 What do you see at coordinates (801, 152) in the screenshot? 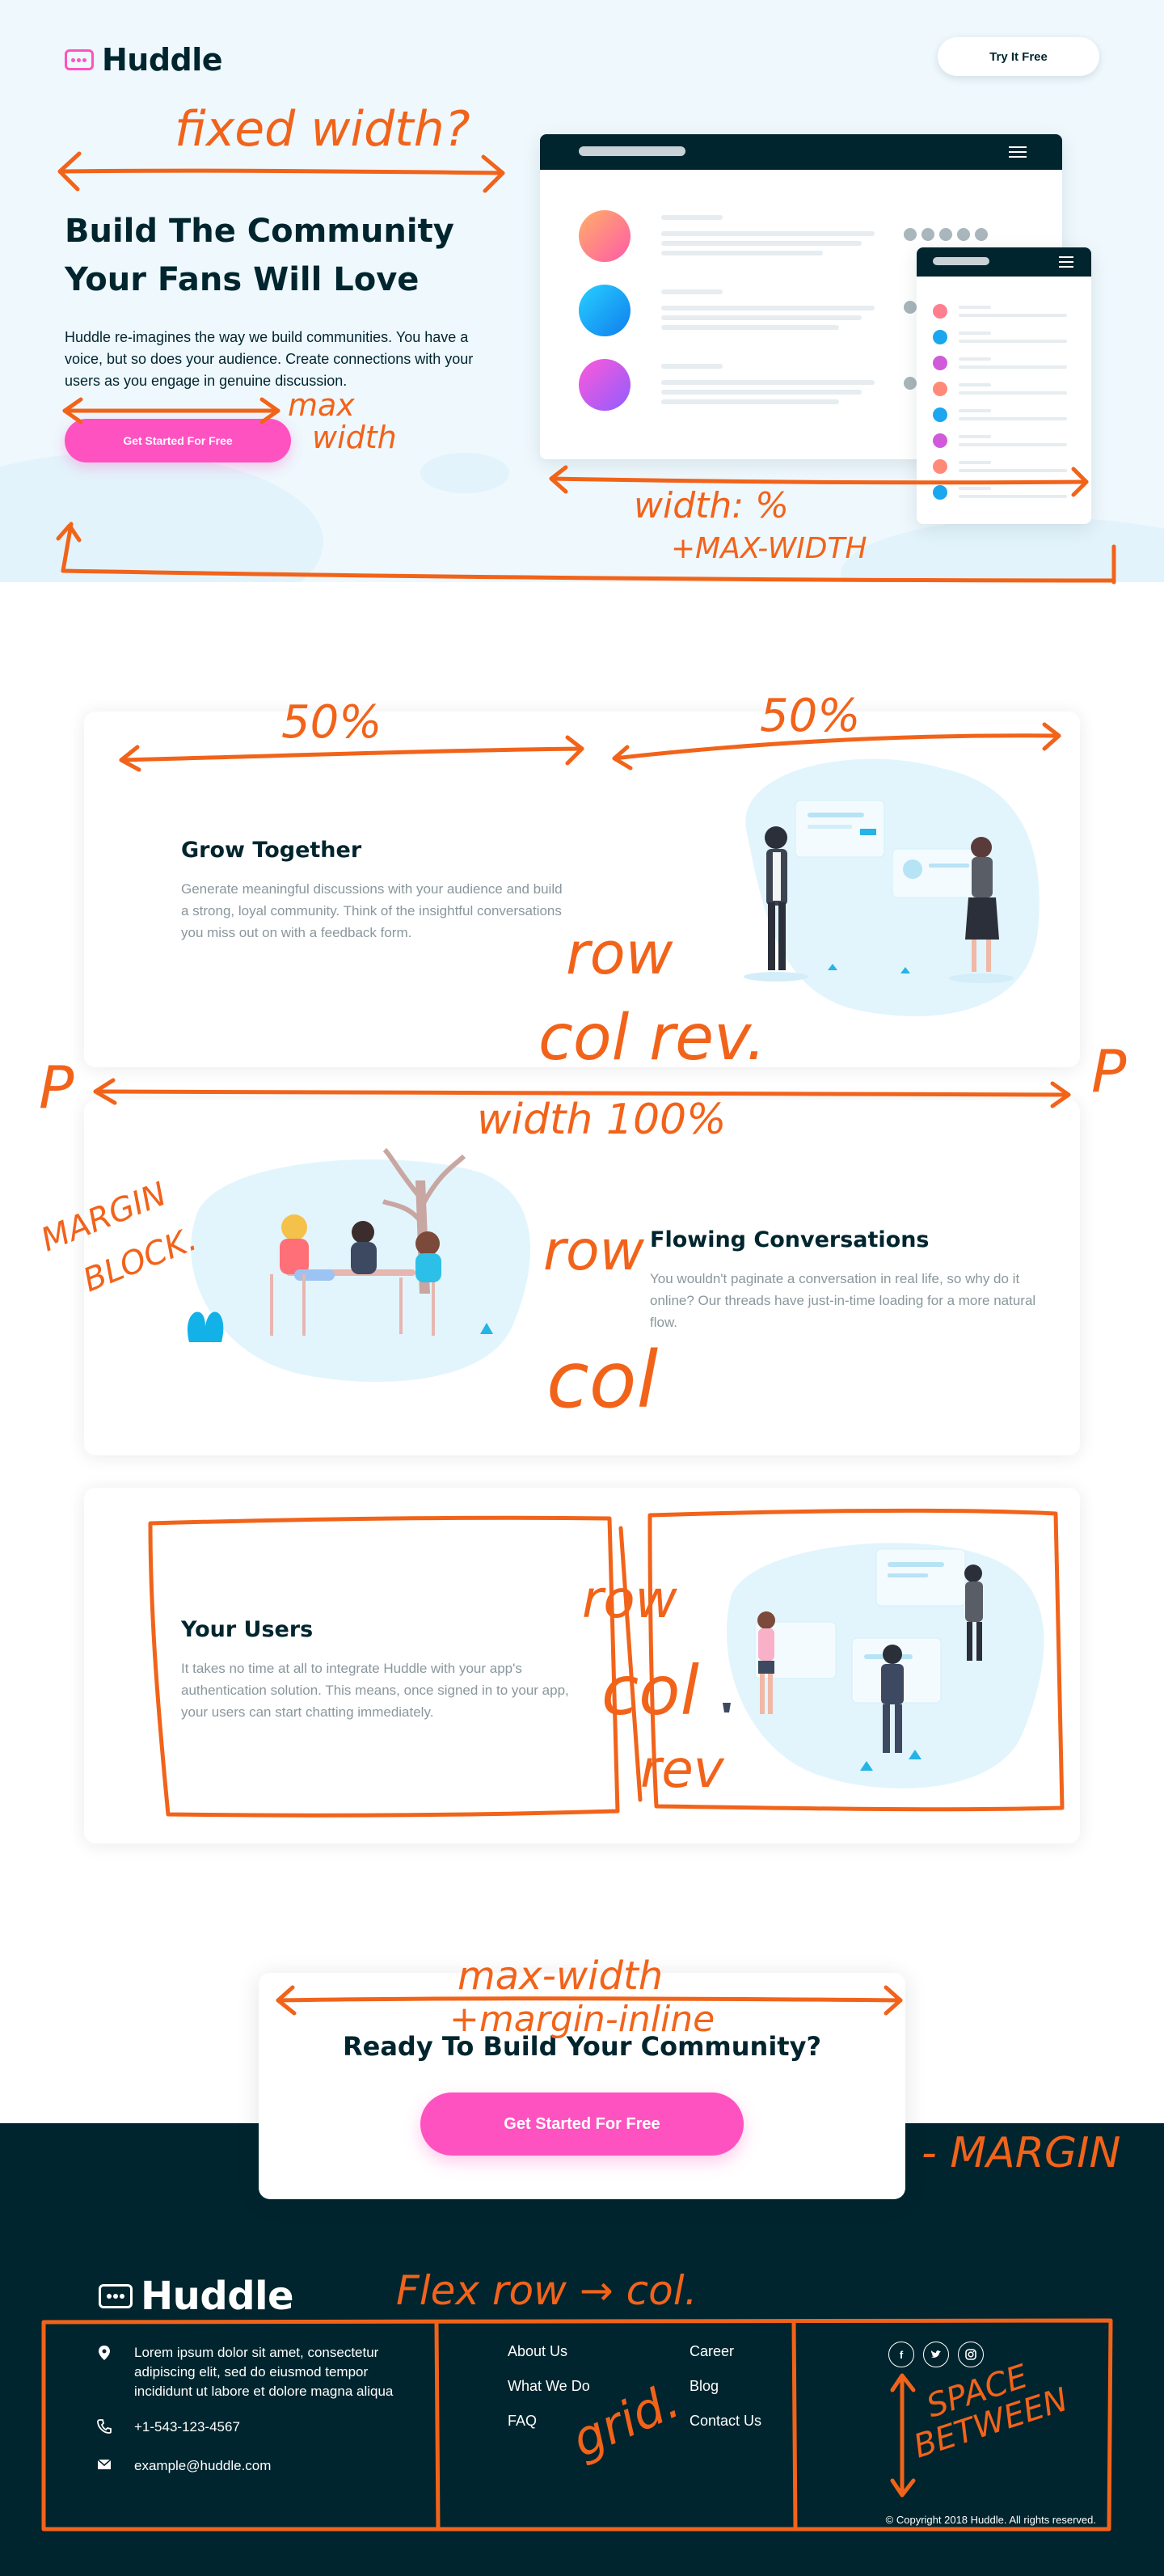
I see `mockup-topbar` at bounding box center [801, 152].